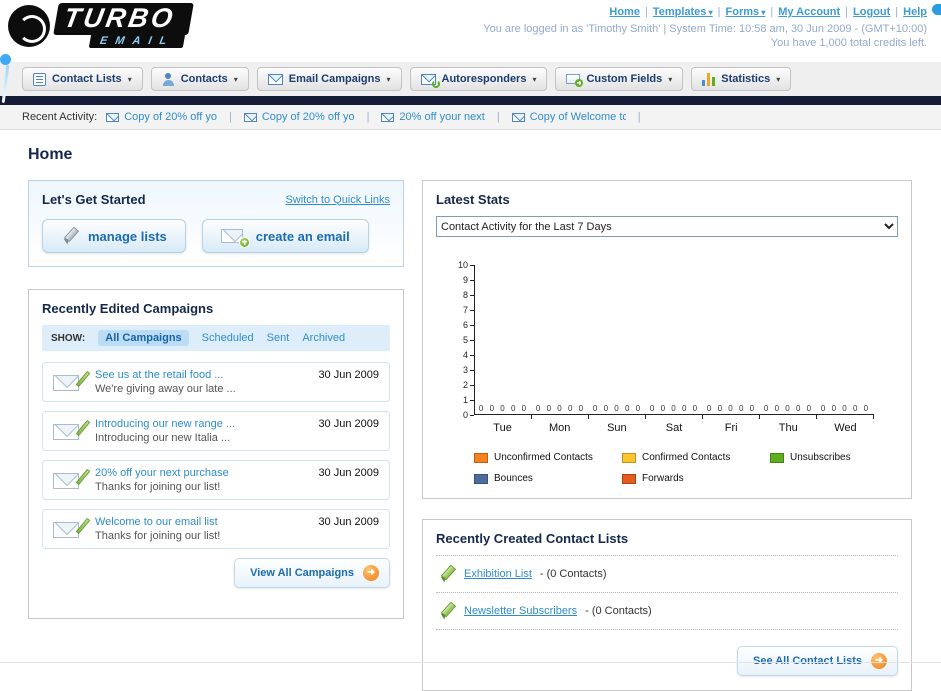 The height and width of the screenshot is (691, 941). What do you see at coordinates (915, 12) in the screenshot?
I see `top-link-help: Help` at bounding box center [915, 12].